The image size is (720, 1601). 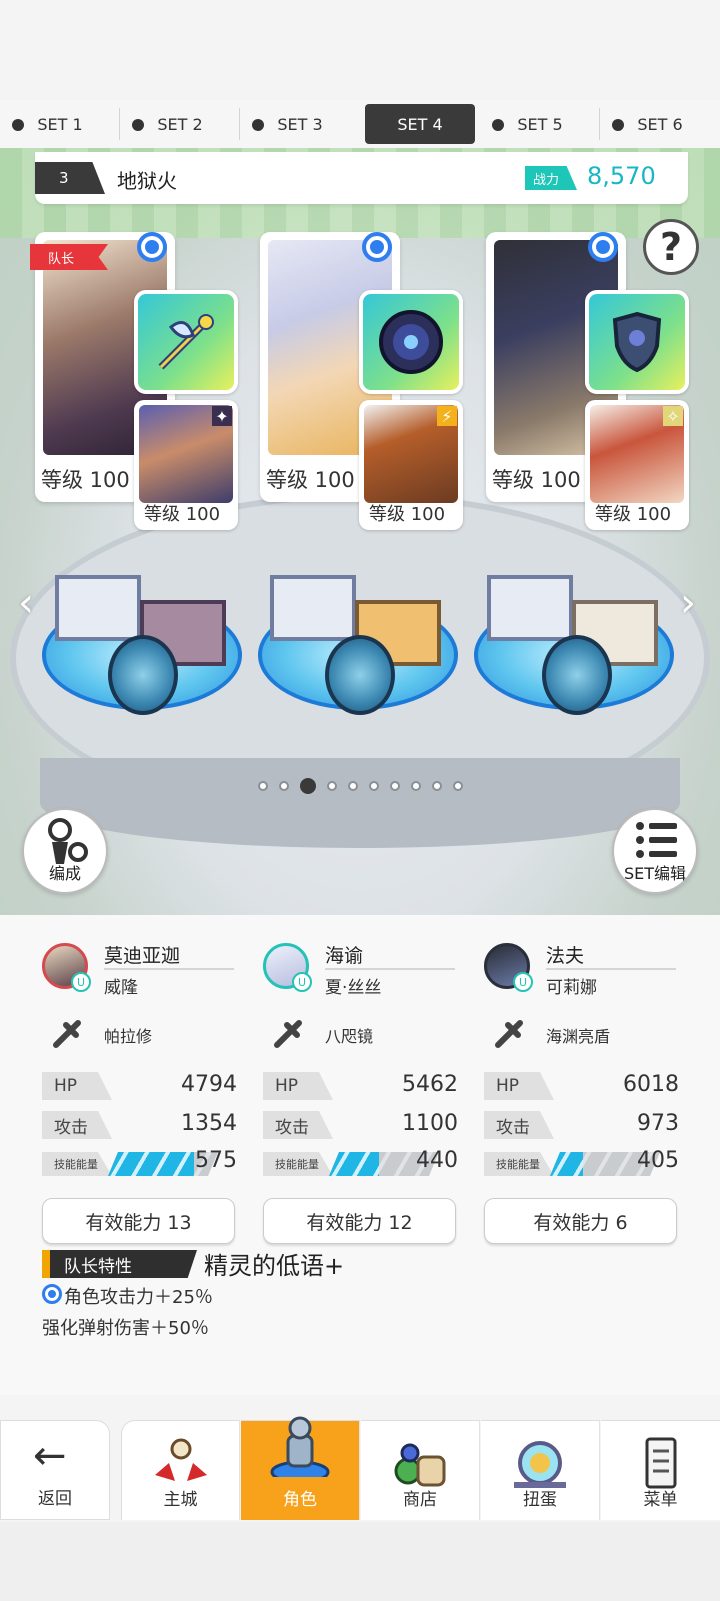 What do you see at coordinates (360, 803) in the screenshot?
I see `dais-front-wall` at bounding box center [360, 803].